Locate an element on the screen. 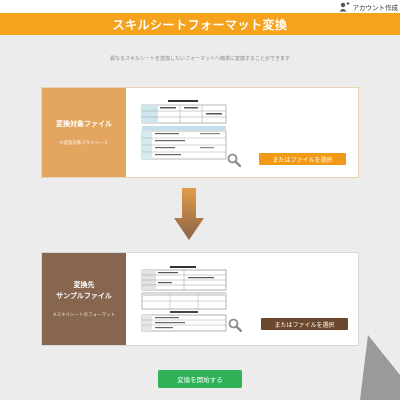 This screenshot has width=400, height=400. target-title-line1: 変換先 is located at coordinates (84, 285).